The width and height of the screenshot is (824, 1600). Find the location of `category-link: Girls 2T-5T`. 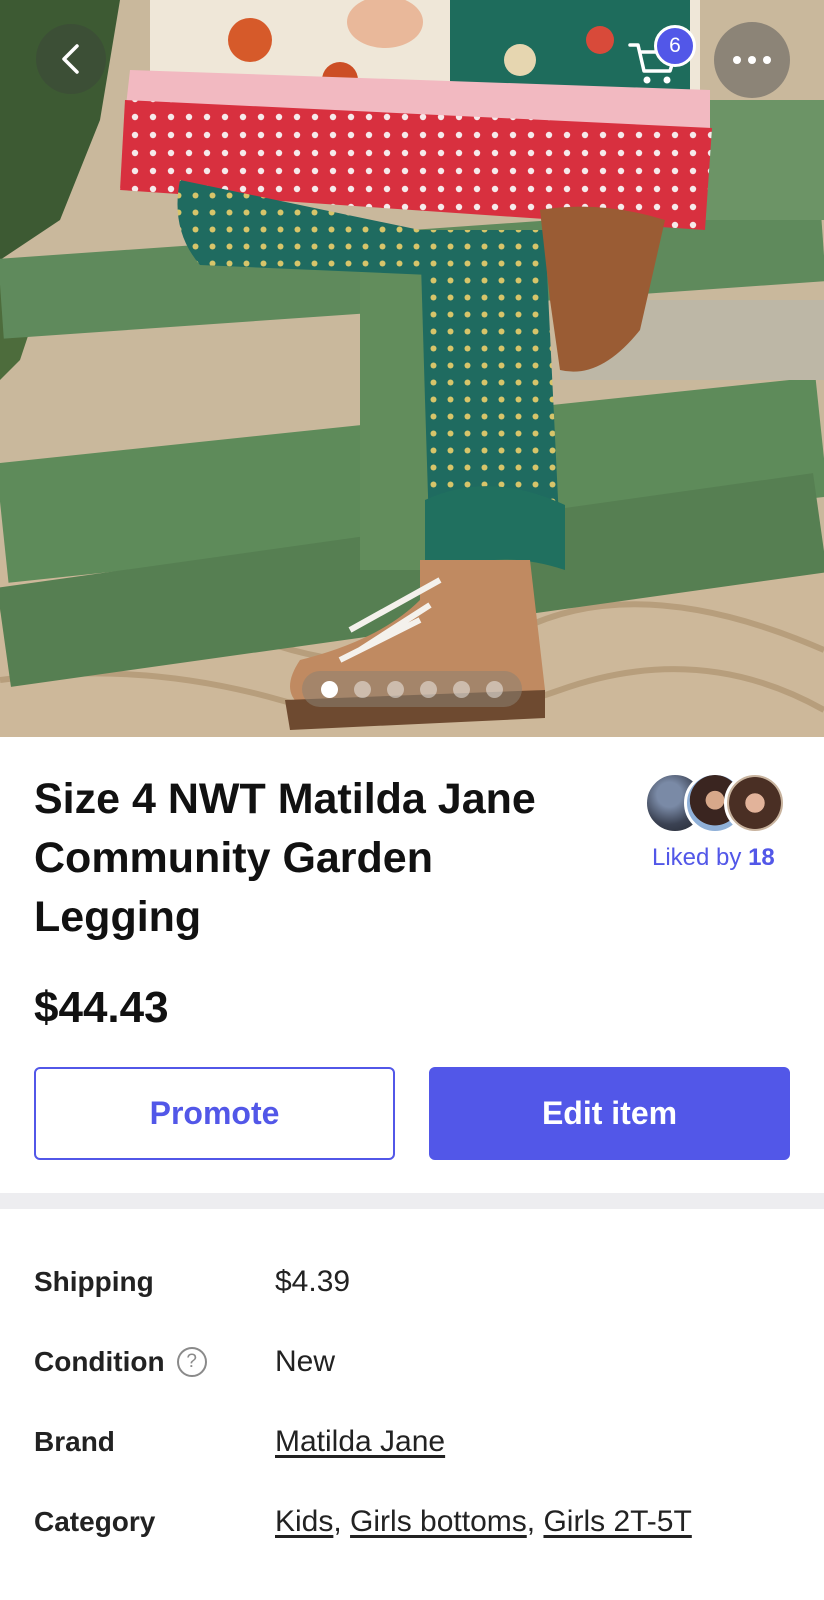

category-link: Girls 2T-5T is located at coordinates (617, 1521).